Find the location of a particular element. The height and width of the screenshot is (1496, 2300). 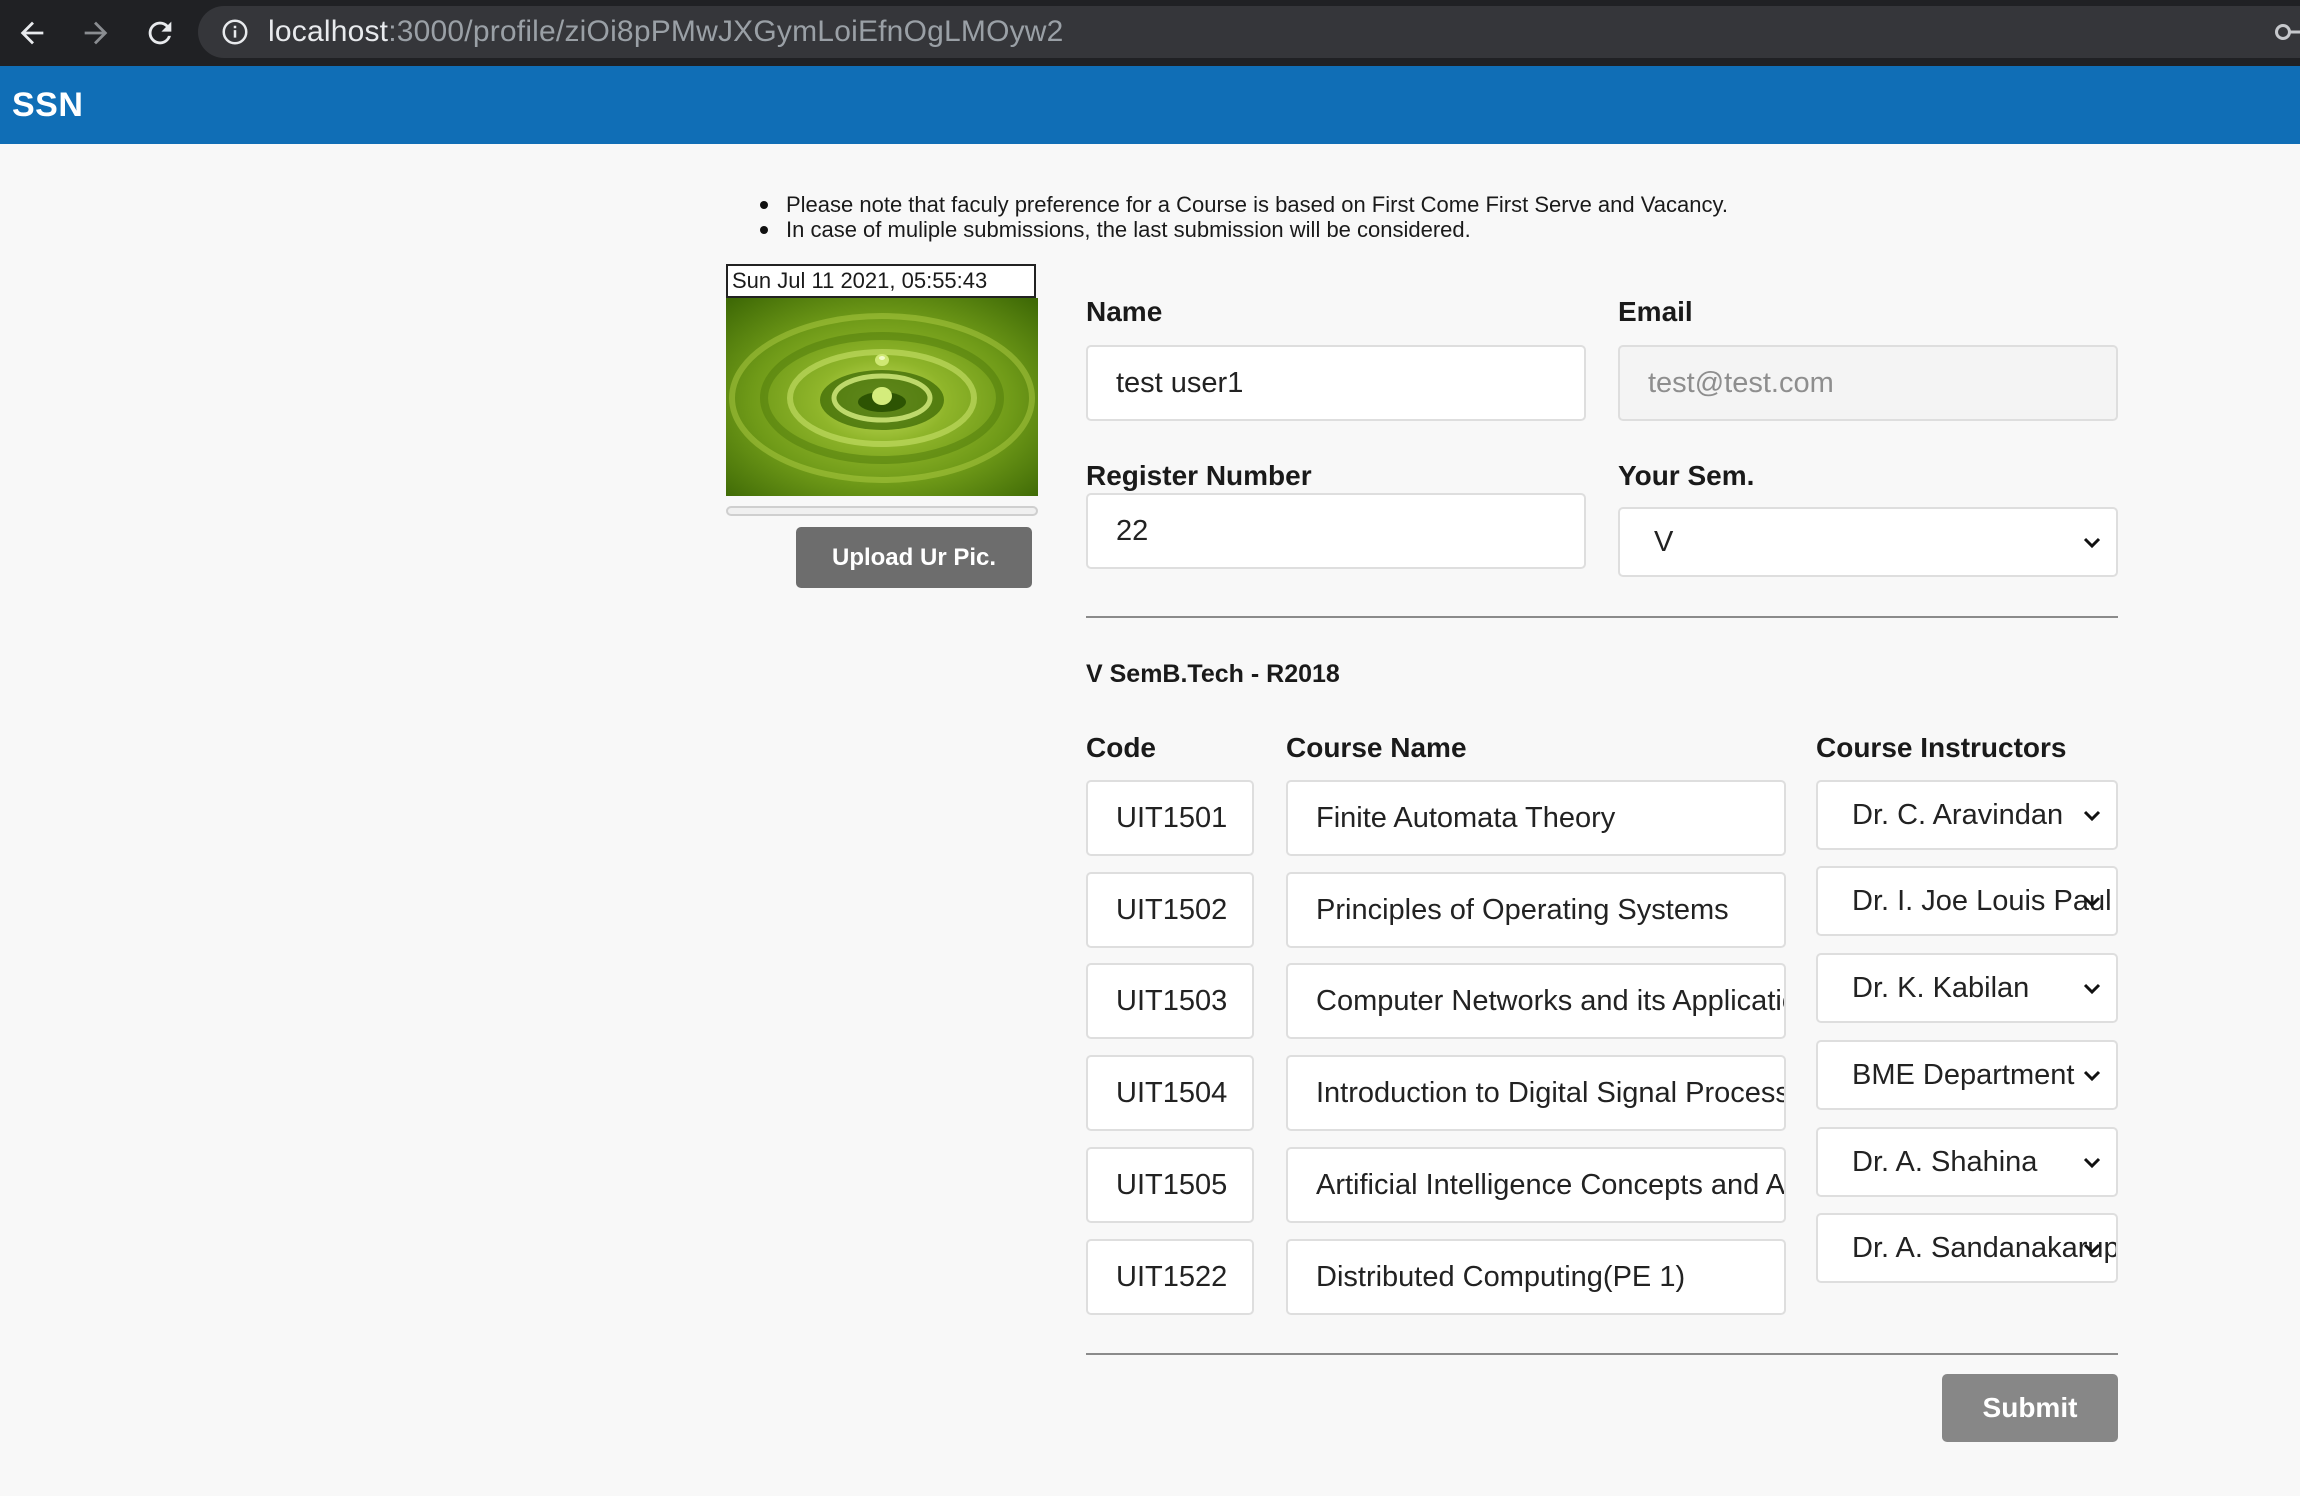

url-host: localhost is located at coordinates (328, 31).